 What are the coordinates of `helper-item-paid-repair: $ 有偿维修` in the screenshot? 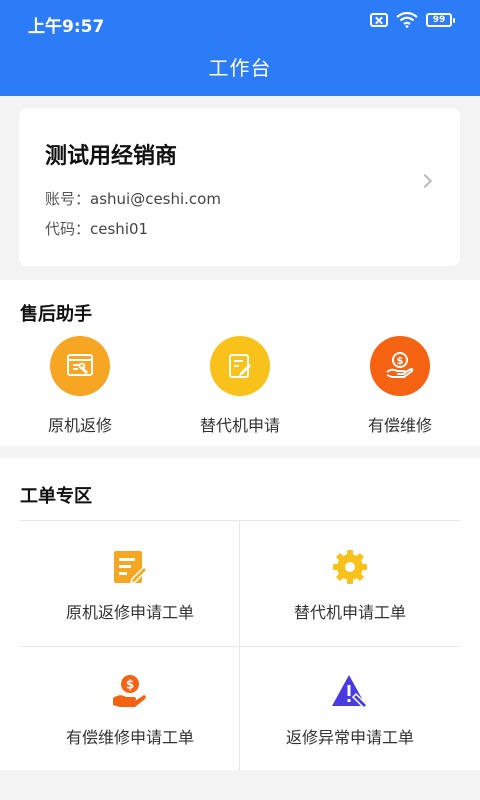 It's located at (400, 386).